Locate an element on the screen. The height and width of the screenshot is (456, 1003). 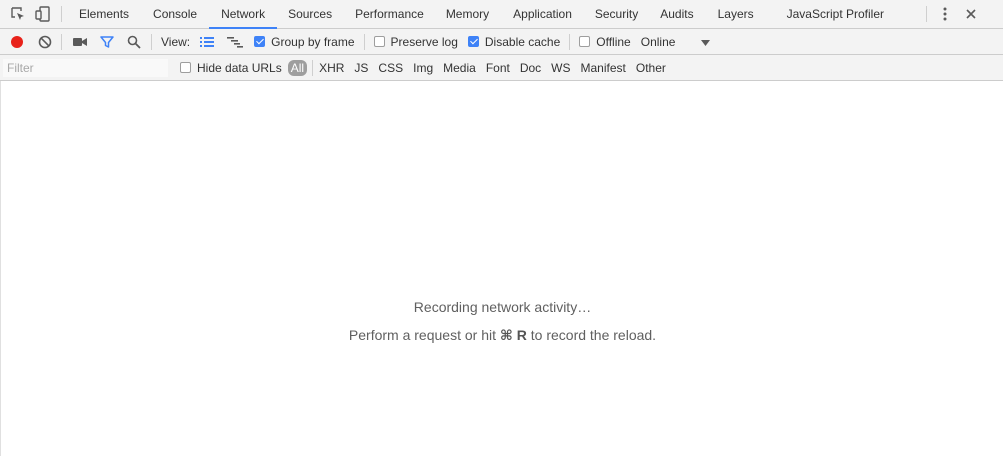
filter-type-xhr: XHR is located at coordinates (331, 68).